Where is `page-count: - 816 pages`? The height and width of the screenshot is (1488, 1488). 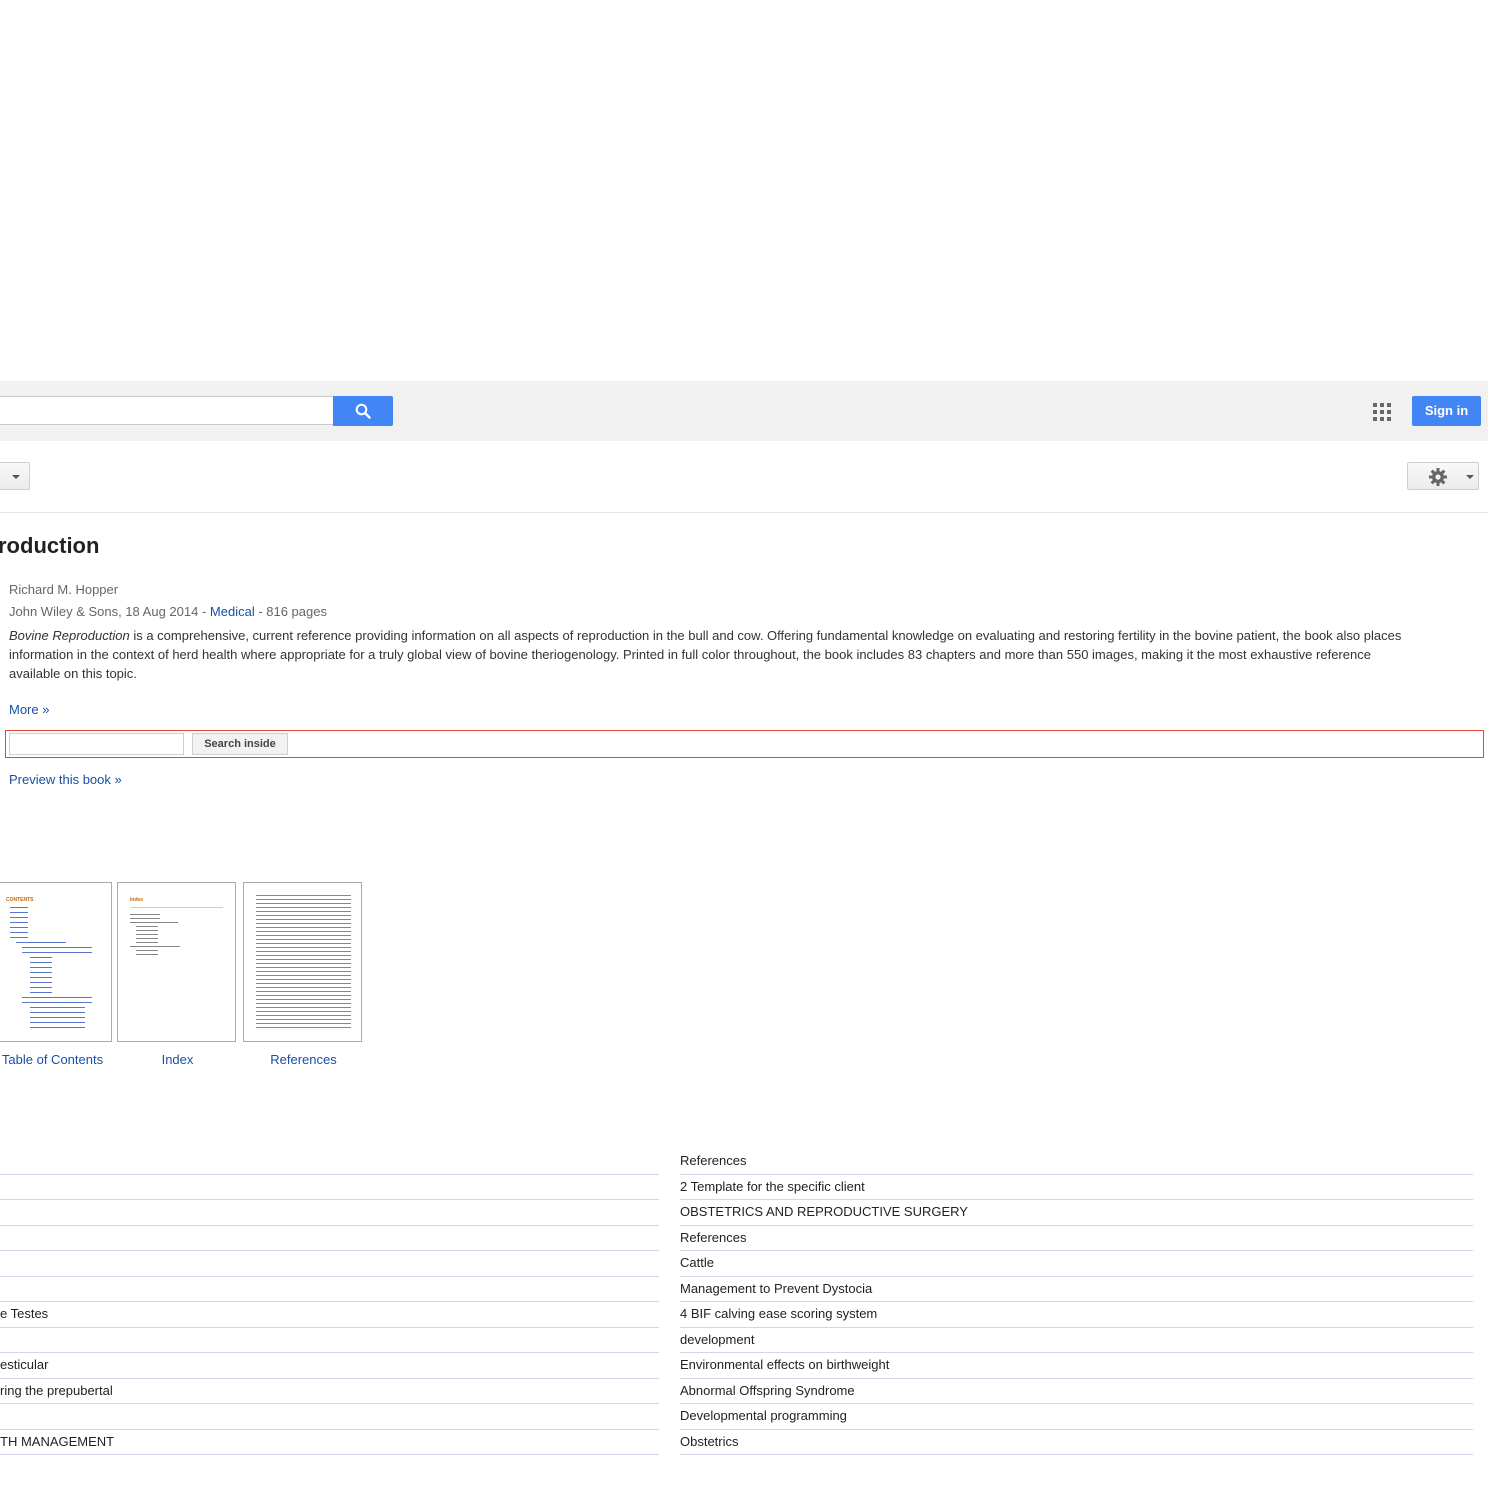 page-count: - 816 pages is located at coordinates (290, 611).